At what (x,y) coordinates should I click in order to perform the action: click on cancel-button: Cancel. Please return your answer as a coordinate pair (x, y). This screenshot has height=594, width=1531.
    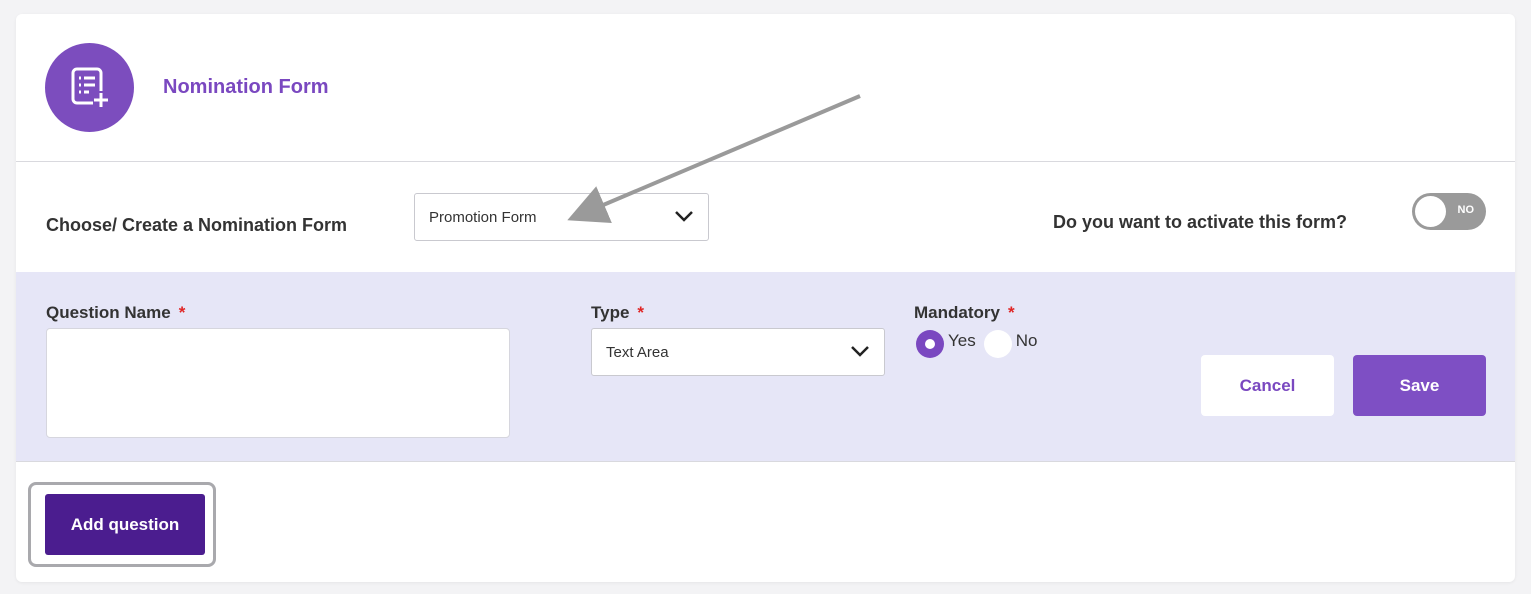
    Looking at the image, I should click on (1267, 385).